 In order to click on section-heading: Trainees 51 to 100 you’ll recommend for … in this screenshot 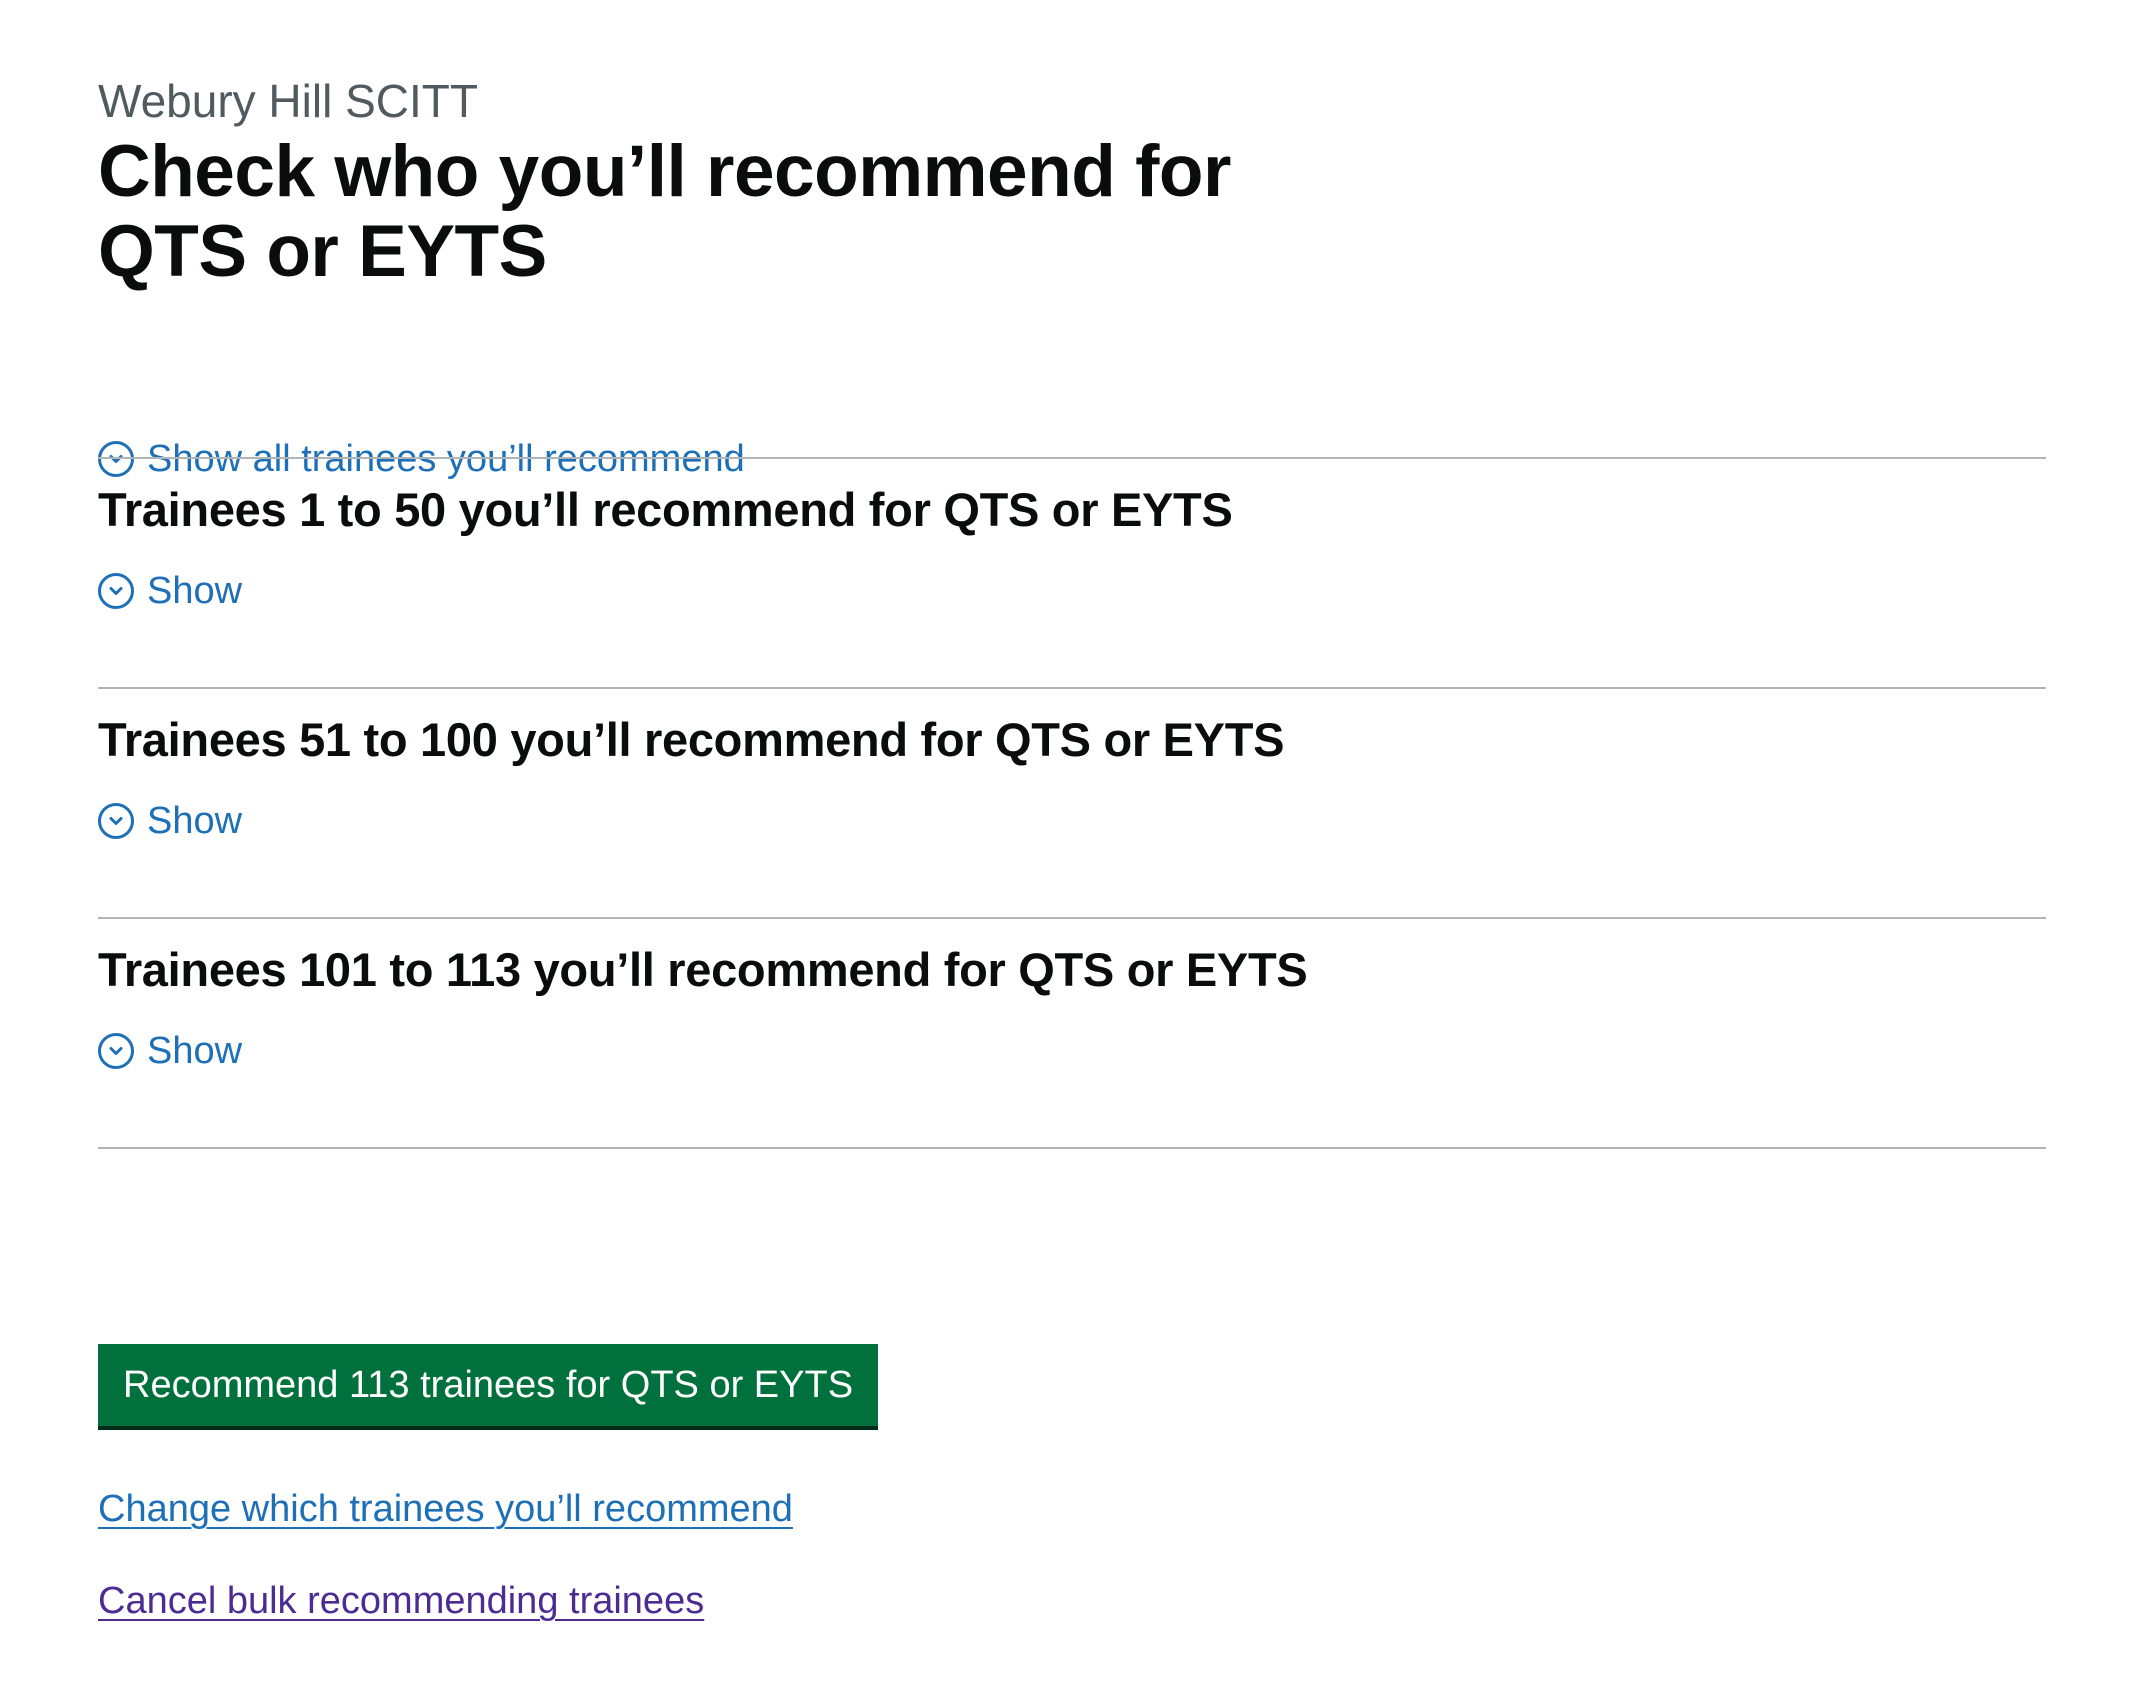, I will do `click(691, 739)`.